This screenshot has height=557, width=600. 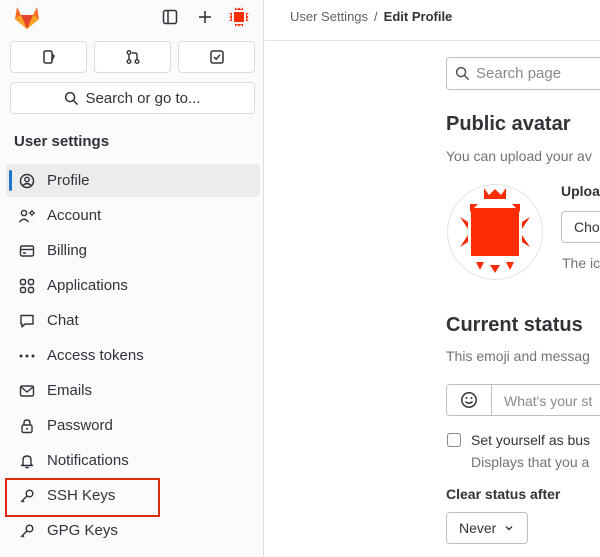 What do you see at coordinates (329, 16) in the screenshot?
I see `breadcrumb-parent-link: User Settings` at bounding box center [329, 16].